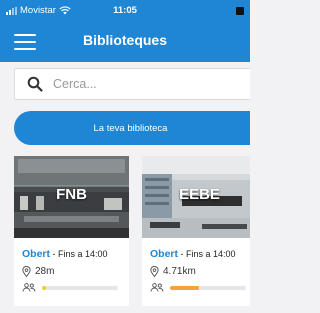 This screenshot has height=313, width=320. What do you see at coordinates (45, 271) in the screenshot?
I see `distance-value: 28m` at bounding box center [45, 271].